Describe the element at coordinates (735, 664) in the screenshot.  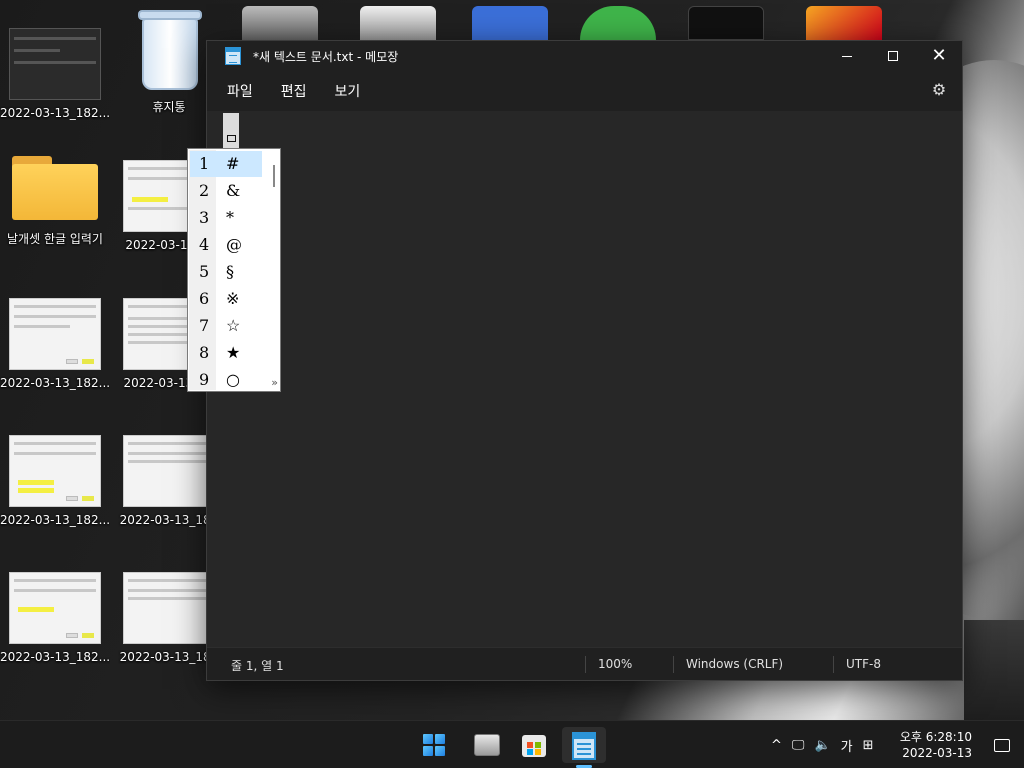
I see `status-line-ending: Windows (CRLF)` at that location.